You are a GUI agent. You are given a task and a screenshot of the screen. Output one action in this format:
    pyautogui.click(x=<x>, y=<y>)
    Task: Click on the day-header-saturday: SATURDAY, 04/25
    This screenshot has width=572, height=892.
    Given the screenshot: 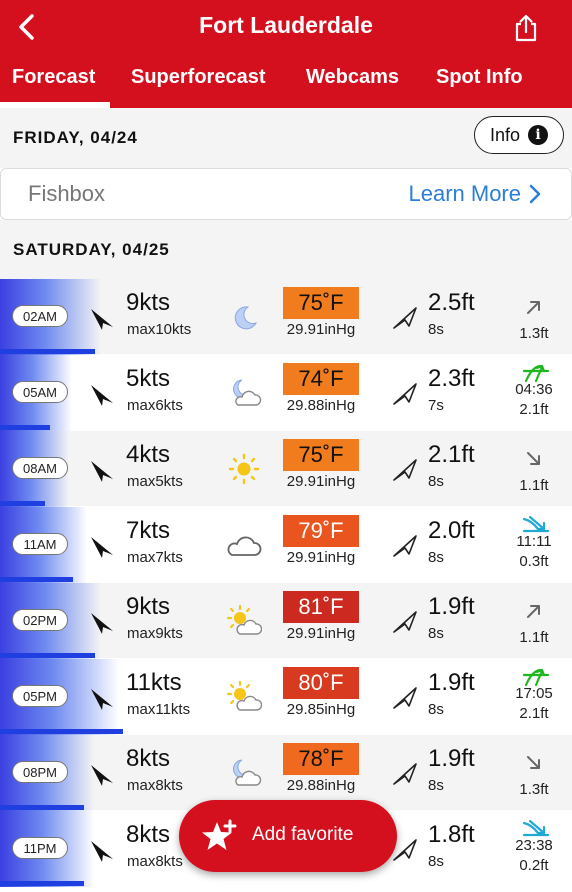 What is the action you would take?
    pyautogui.click(x=286, y=250)
    